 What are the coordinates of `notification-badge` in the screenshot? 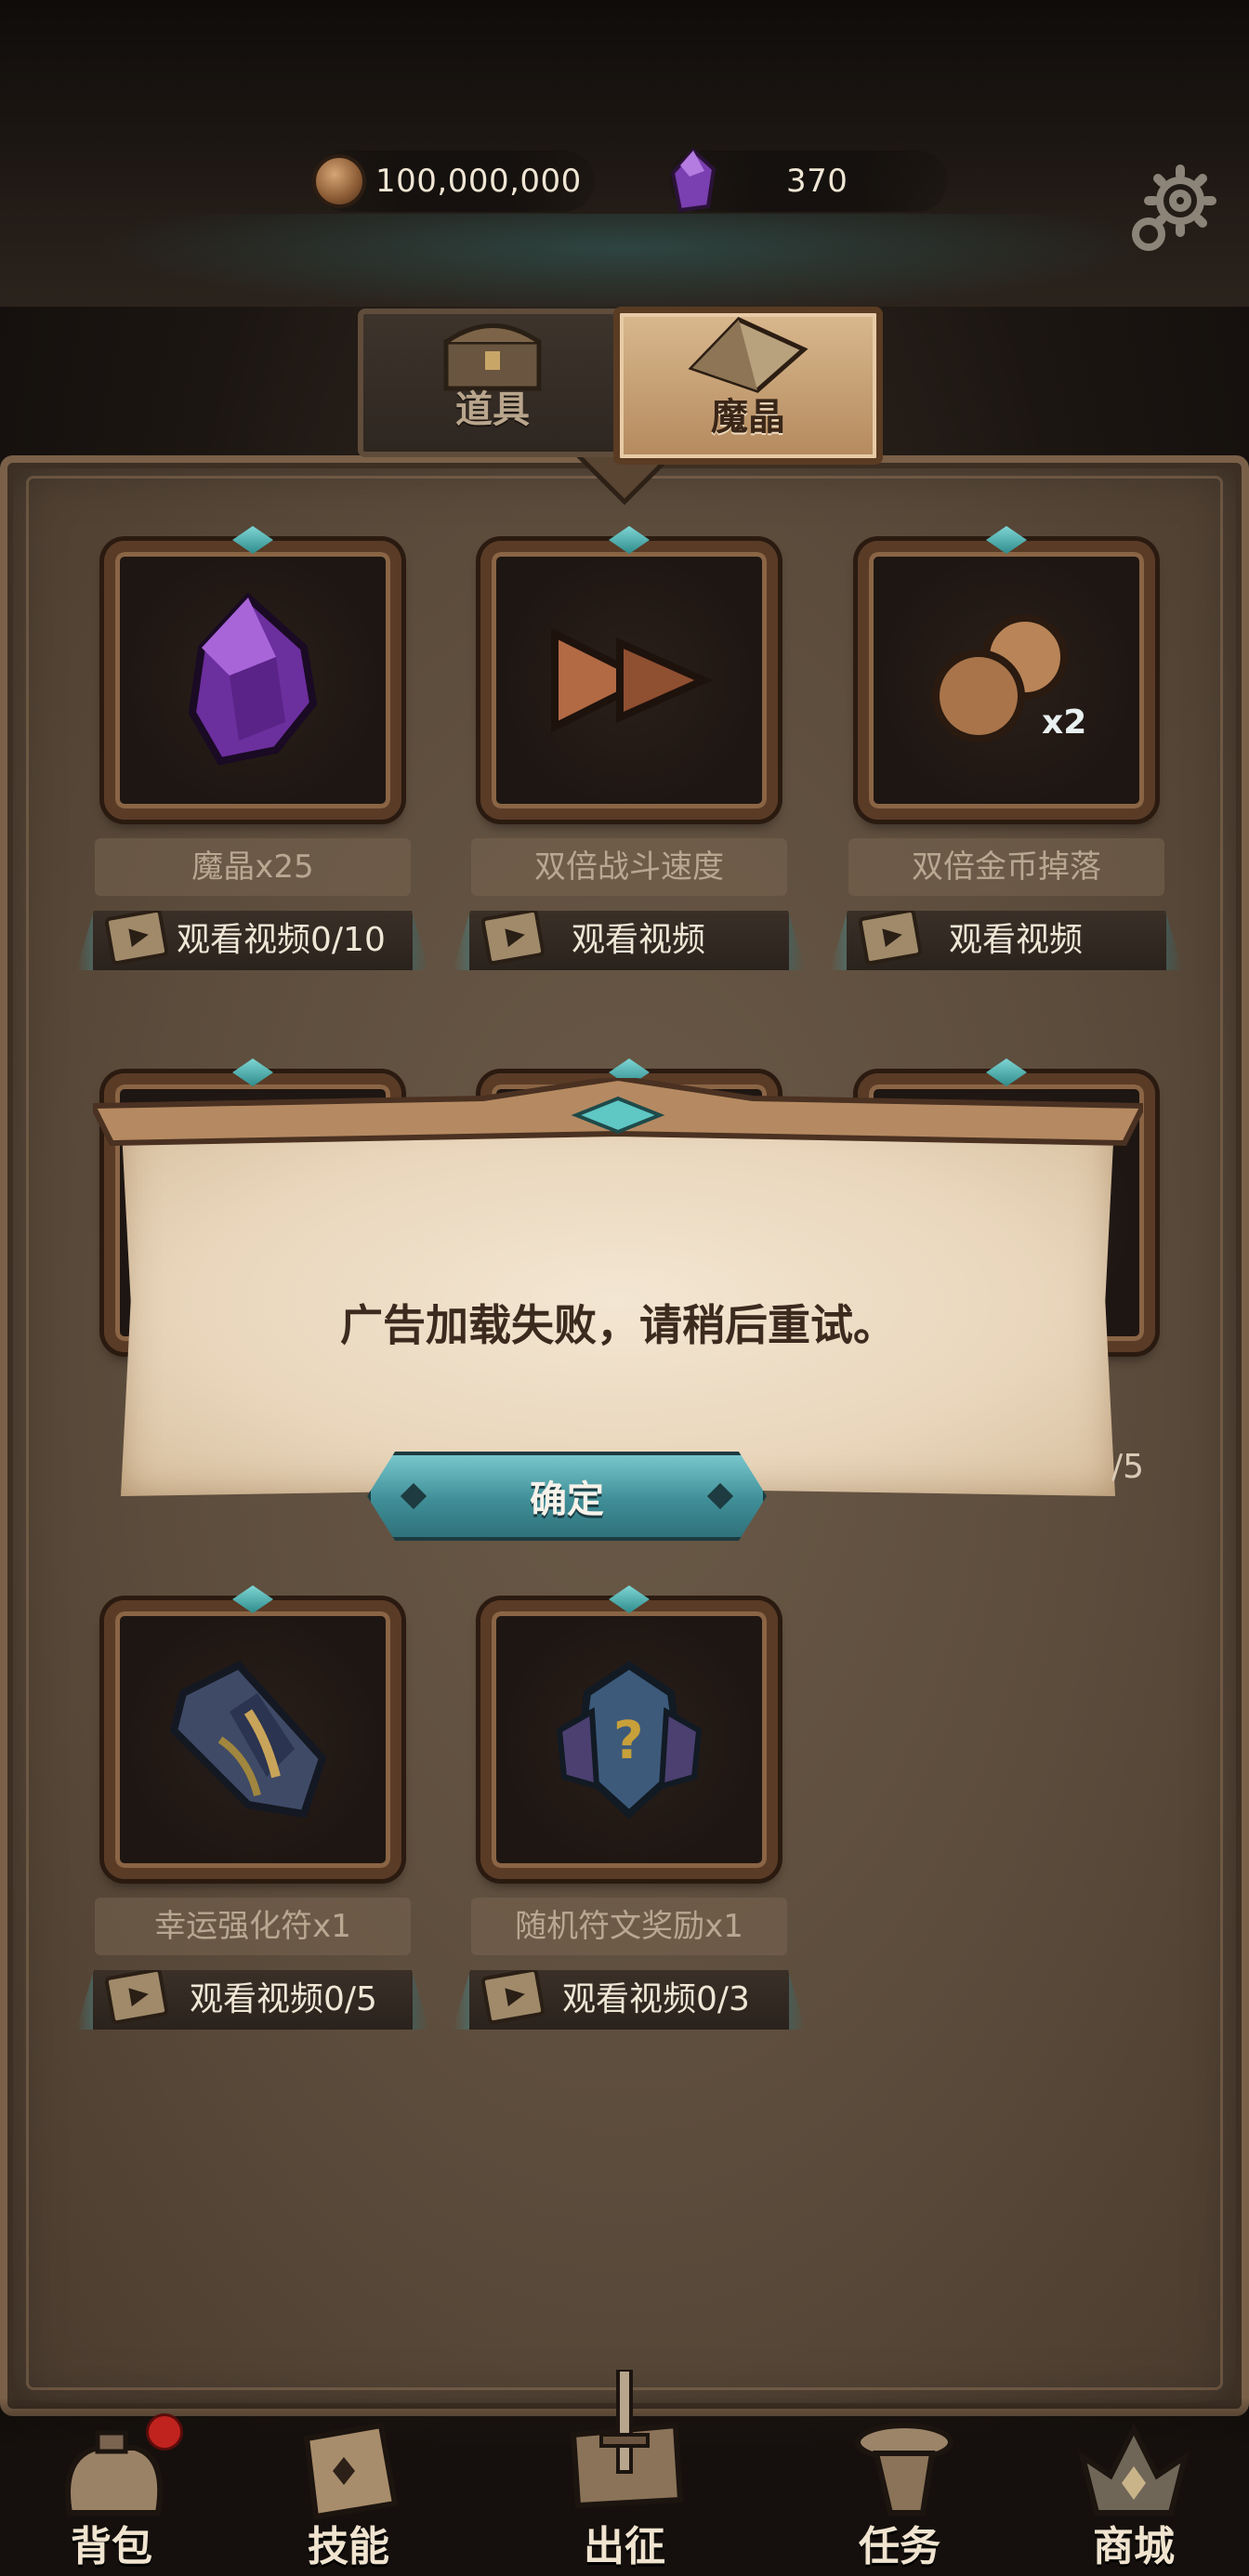 It's located at (164, 2432).